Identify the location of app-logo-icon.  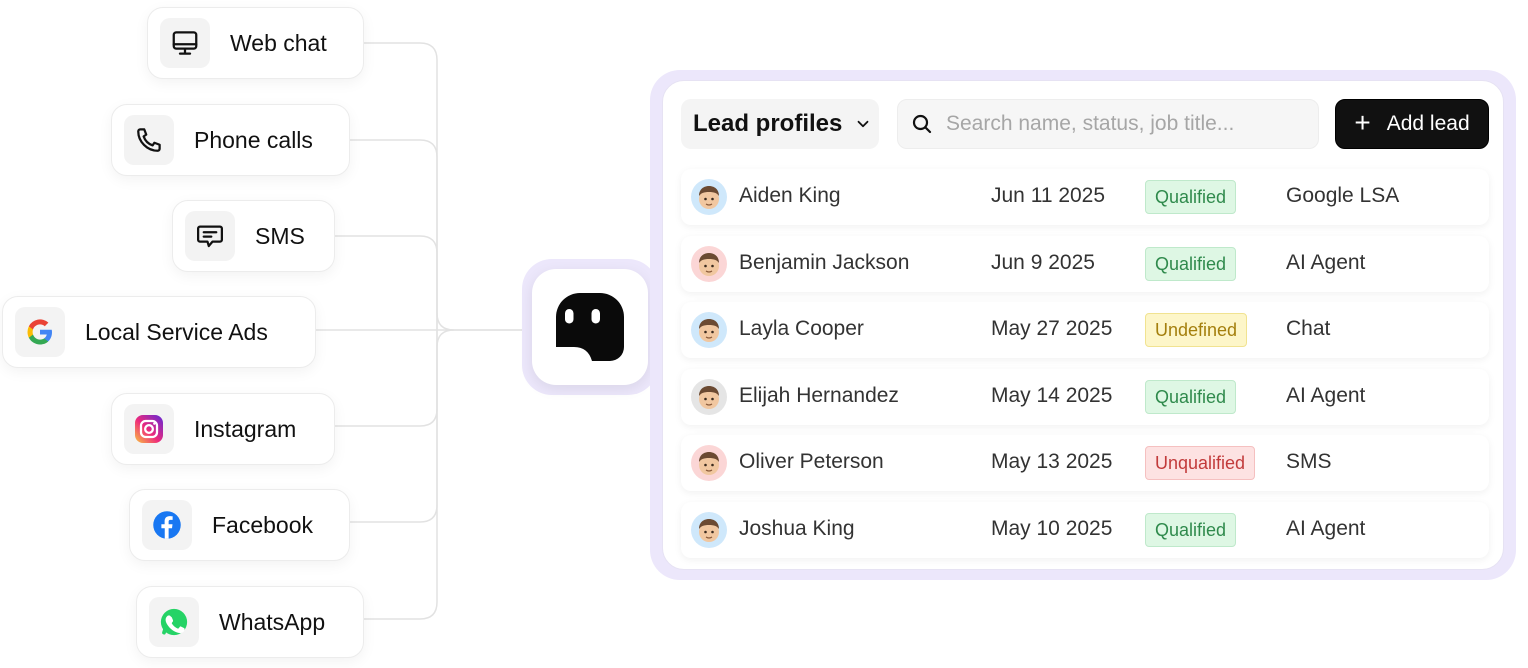
(590, 327).